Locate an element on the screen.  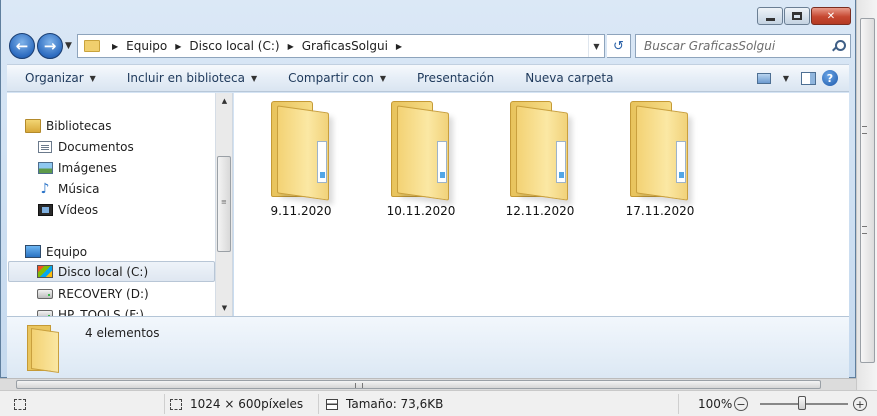
dimensions-text: 1024 × 600píxeles is located at coordinates (247, 404).